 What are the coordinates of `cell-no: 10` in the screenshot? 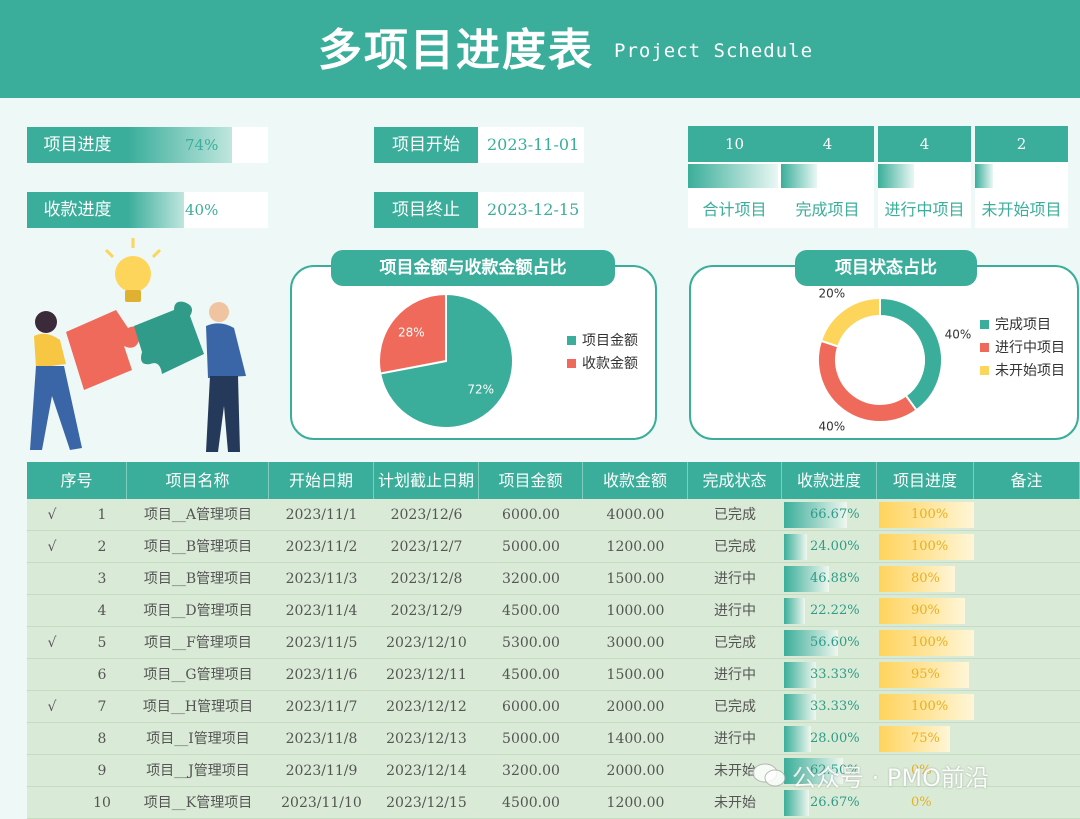 It's located at (102, 803).